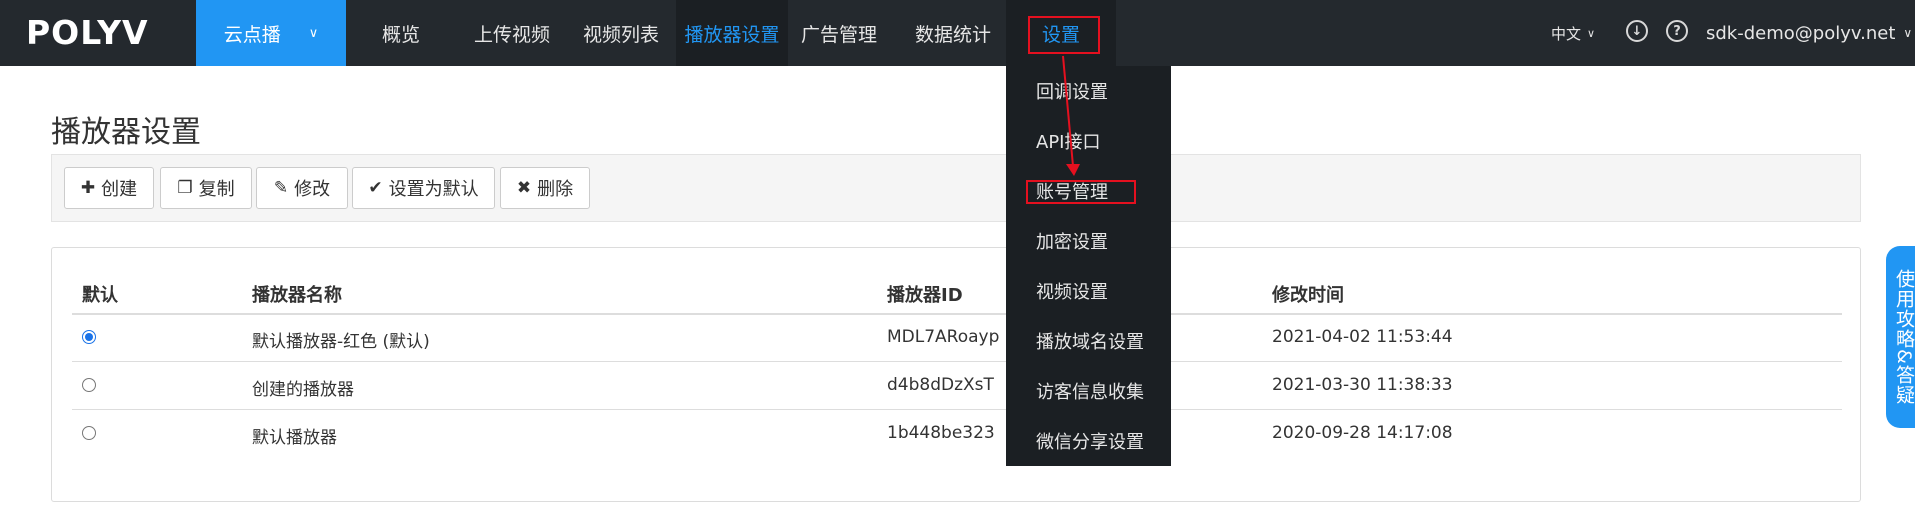 Image resolution: width=1915 pixels, height=518 pixels. What do you see at coordinates (341, 342) in the screenshot?
I see `player-name: 默认播放器-红色 (默认)` at bounding box center [341, 342].